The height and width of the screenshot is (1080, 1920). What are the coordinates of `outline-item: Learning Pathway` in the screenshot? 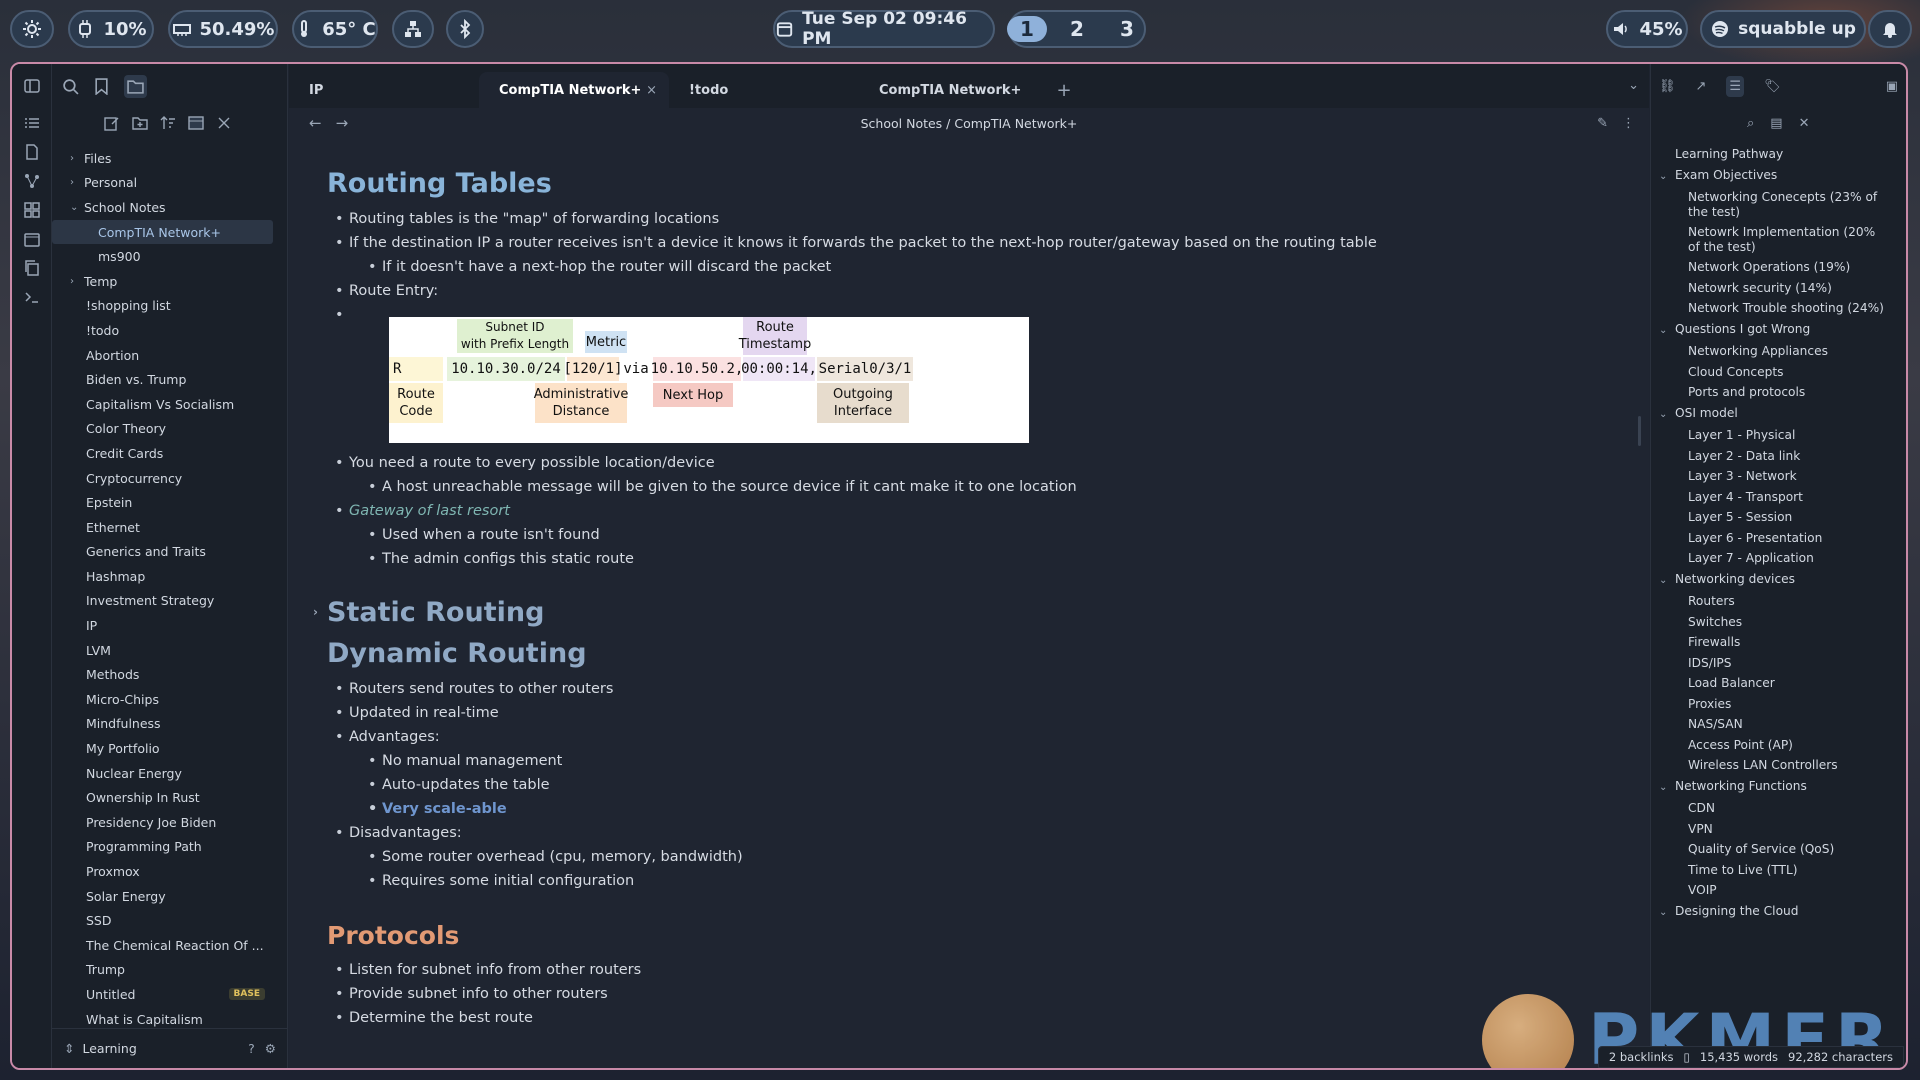 It's located at (1778, 154).